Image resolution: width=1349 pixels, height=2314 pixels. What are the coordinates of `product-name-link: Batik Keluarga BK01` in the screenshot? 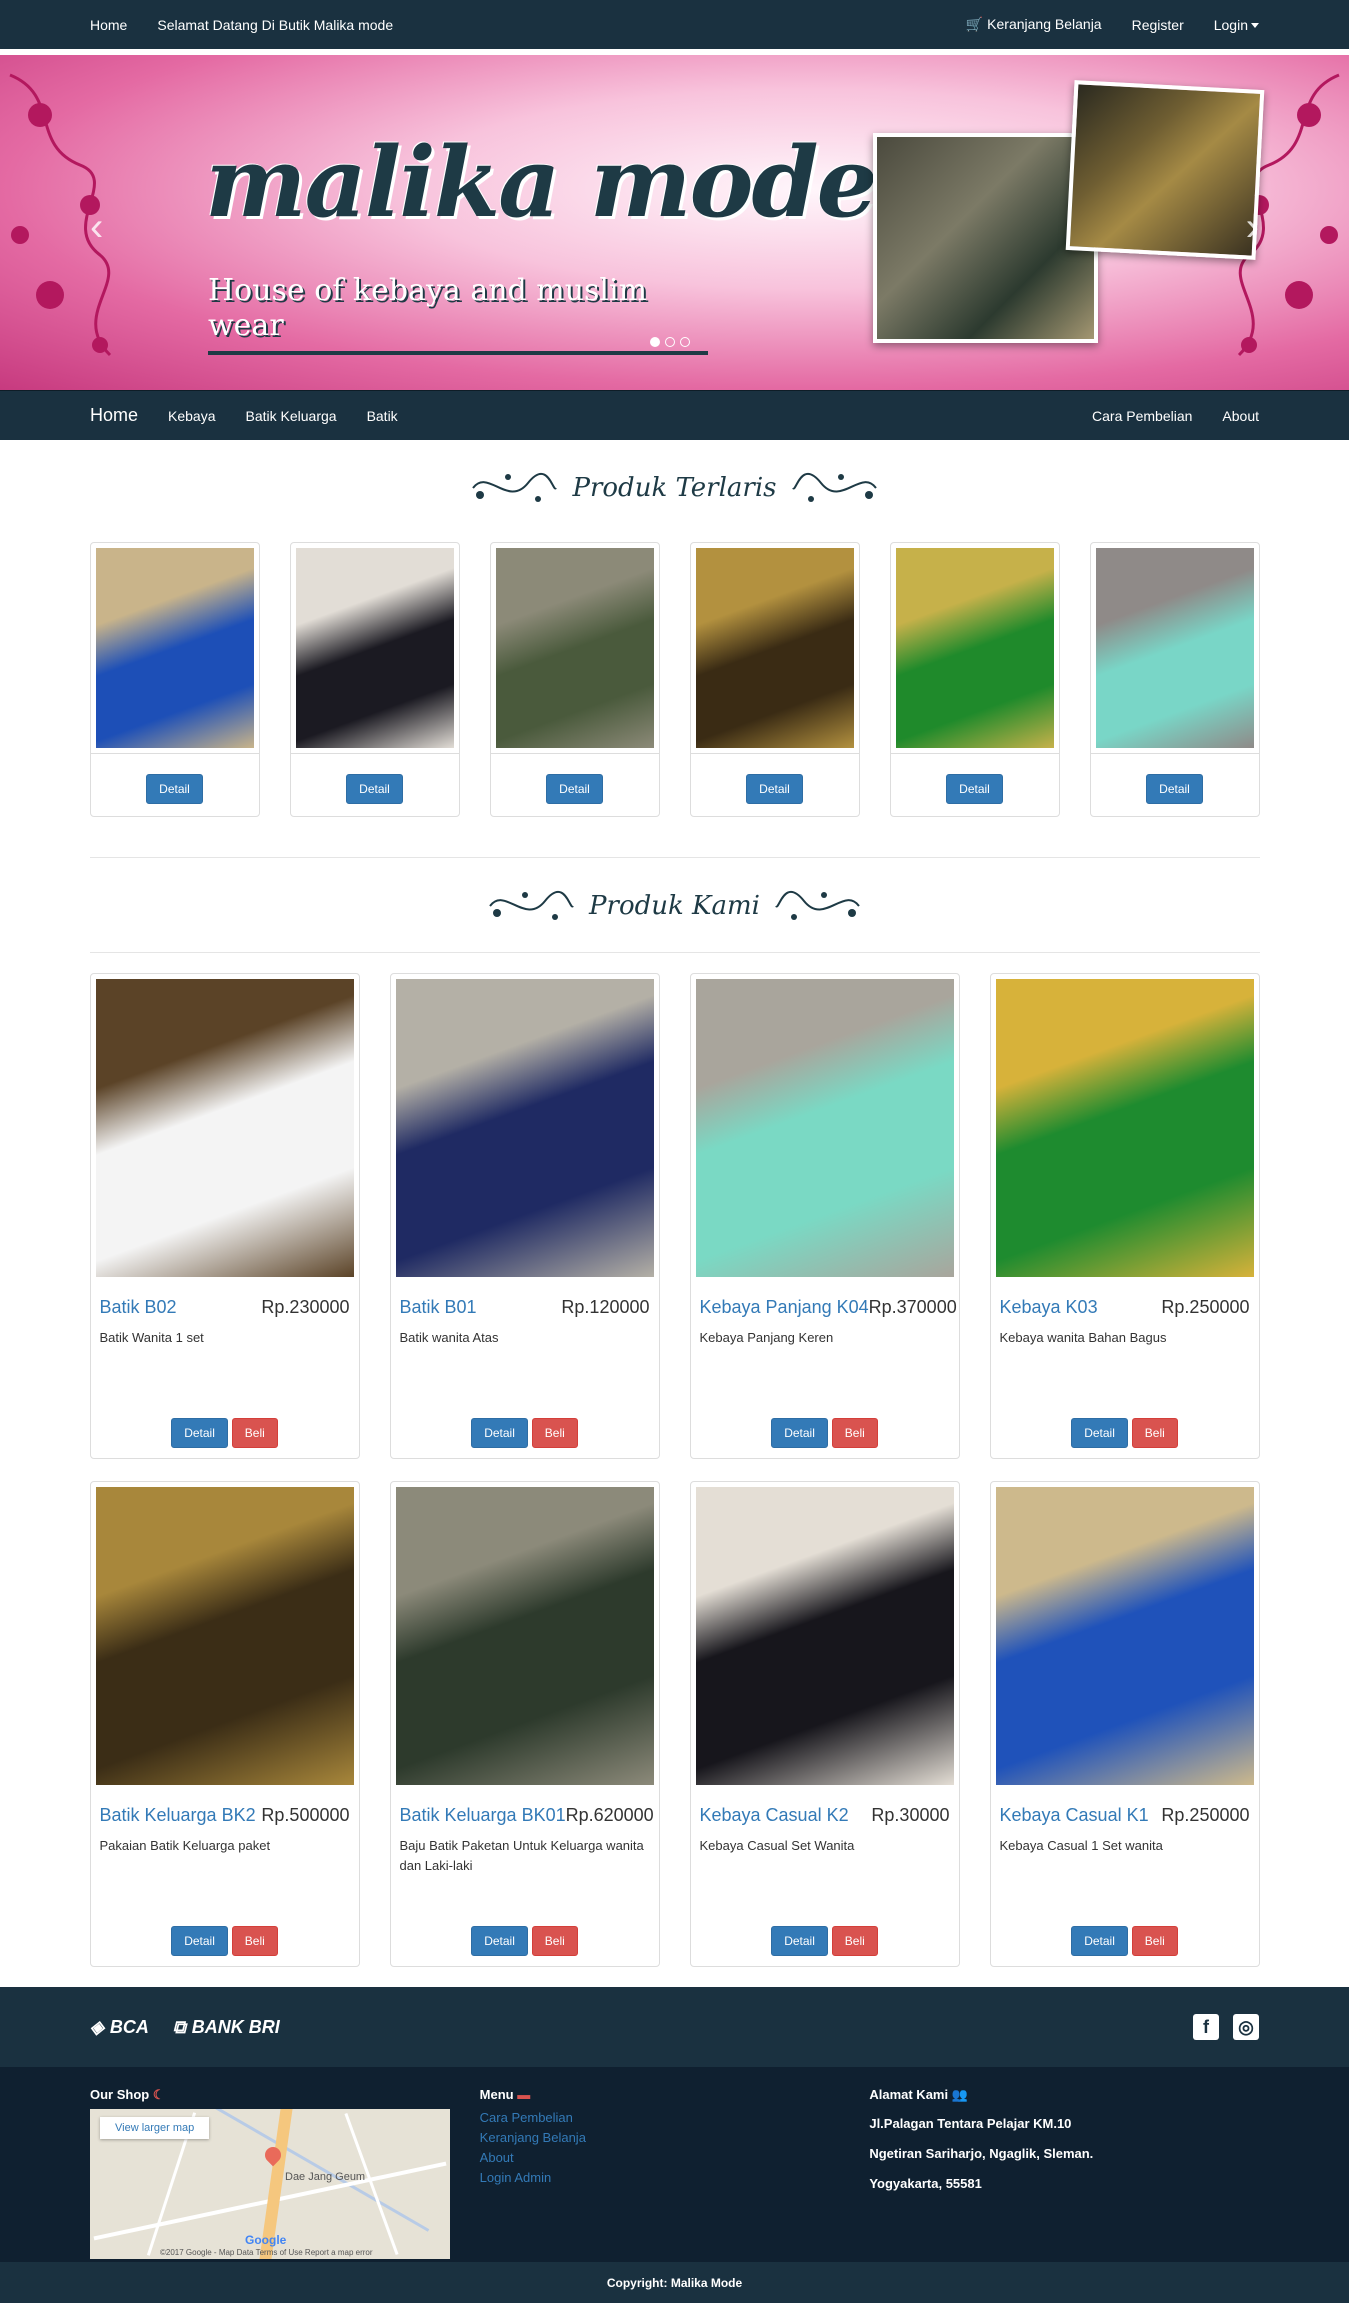 It's located at (483, 1815).